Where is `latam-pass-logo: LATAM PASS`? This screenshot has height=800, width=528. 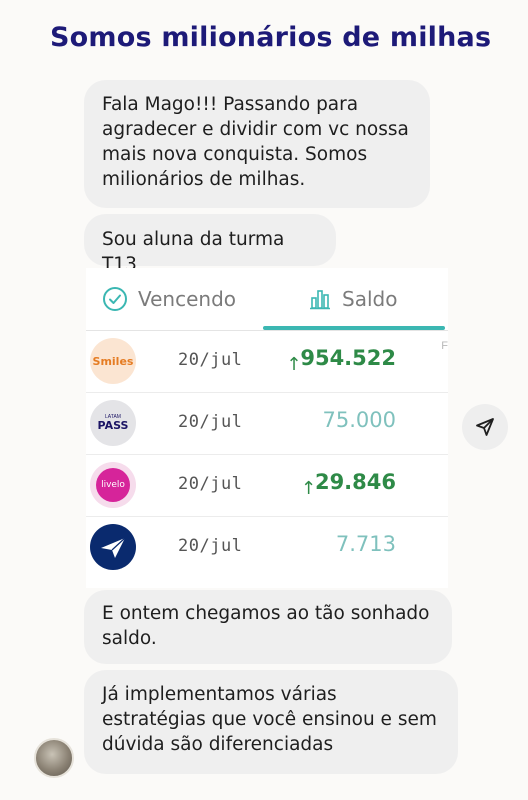
latam-pass-logo: LATAM PASS is located at coordinates (113, 423).